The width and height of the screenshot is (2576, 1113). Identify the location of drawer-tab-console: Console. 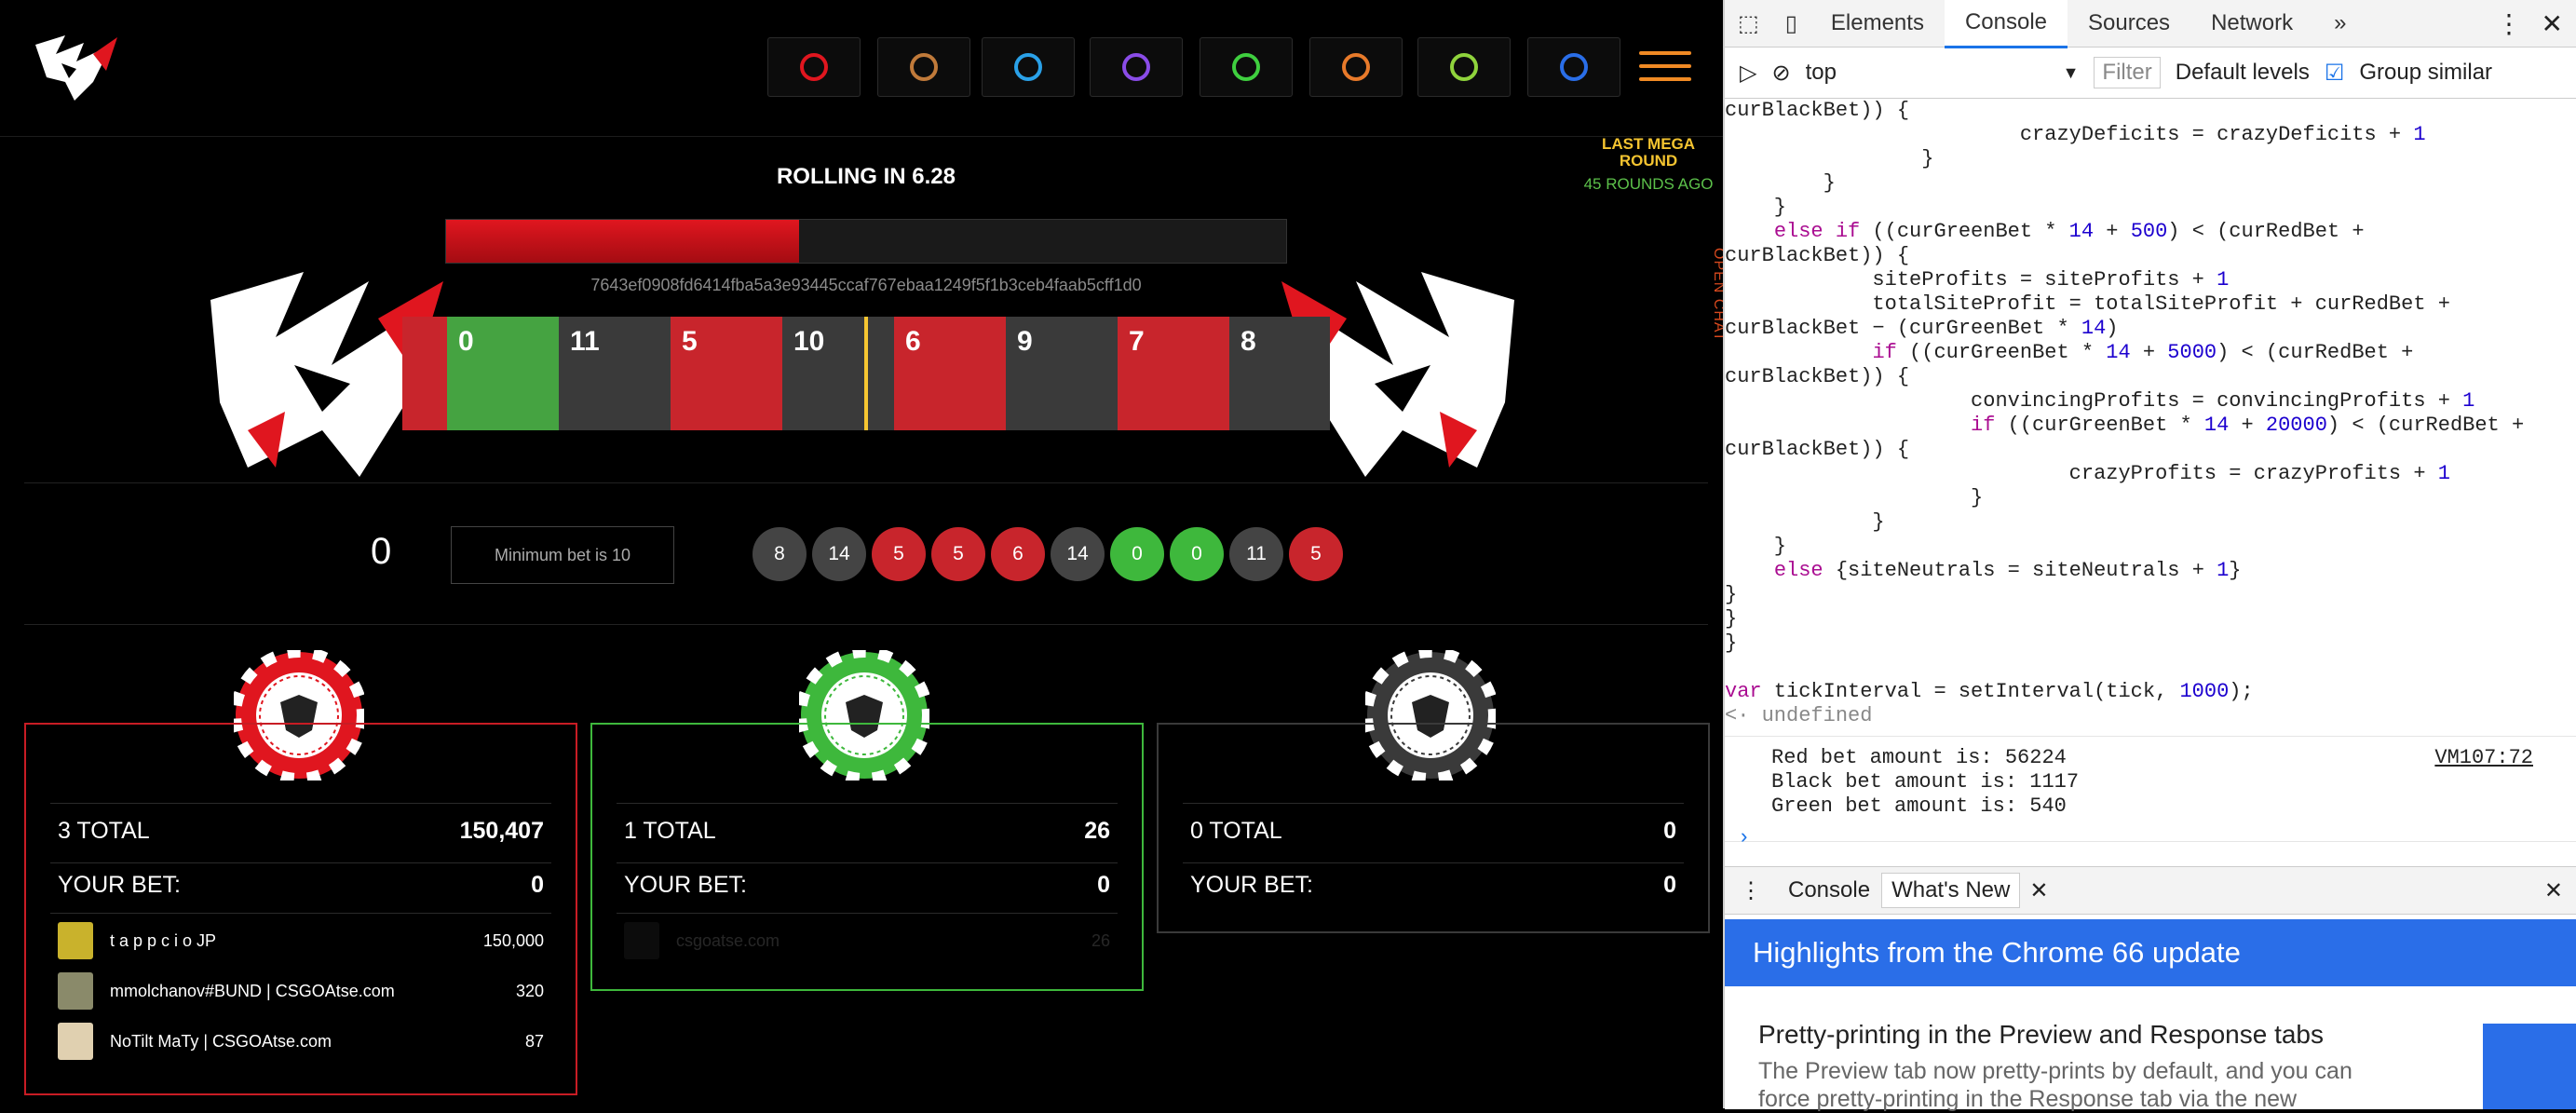
(1829, 890).